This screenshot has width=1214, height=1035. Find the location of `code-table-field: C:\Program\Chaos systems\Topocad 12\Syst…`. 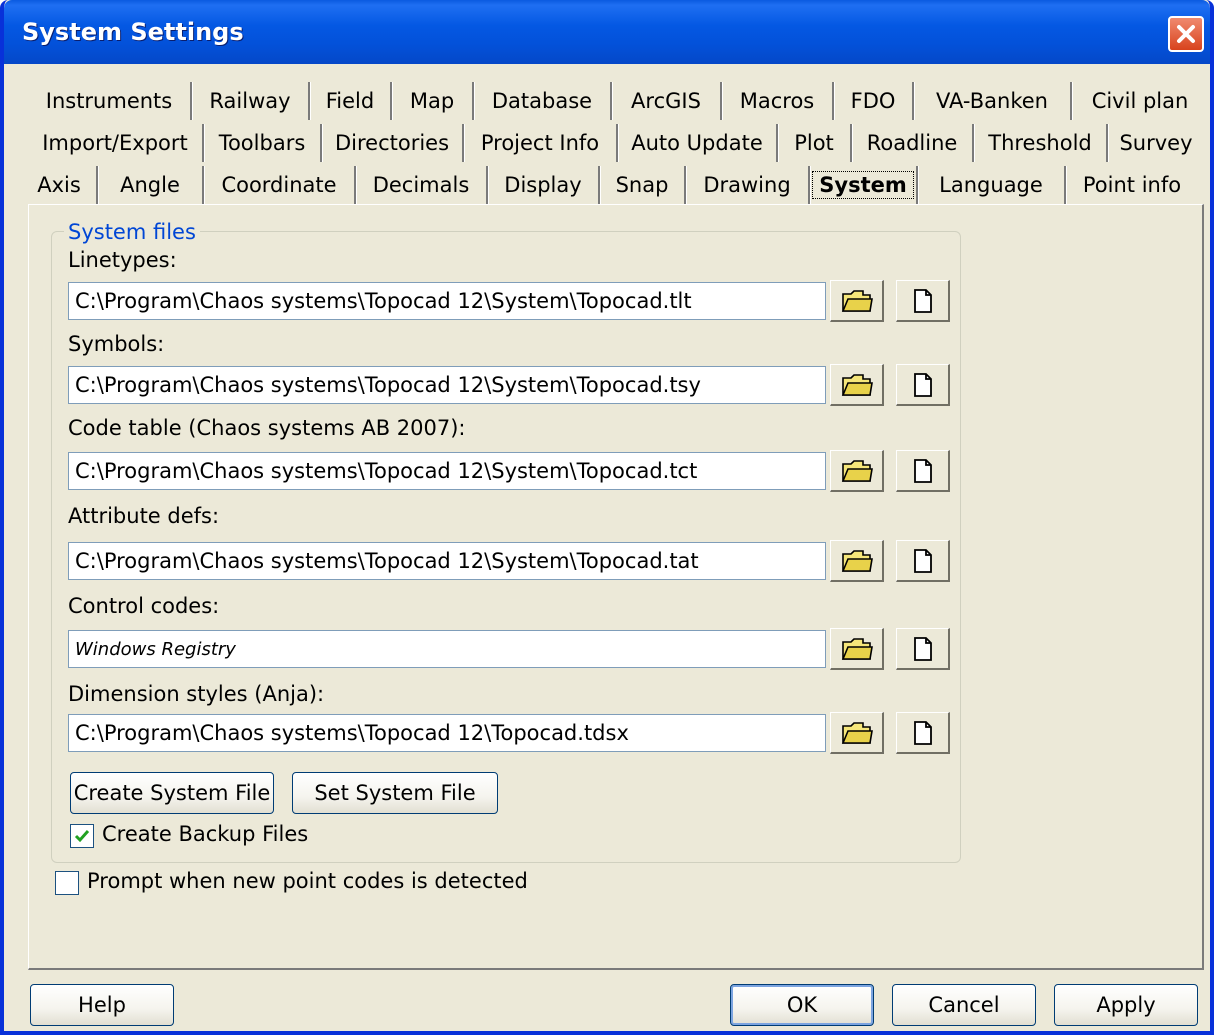

code-table-field: C:\Program\Chaos systems\Topocad 12\Syst… is located at coordinates (447, 471).